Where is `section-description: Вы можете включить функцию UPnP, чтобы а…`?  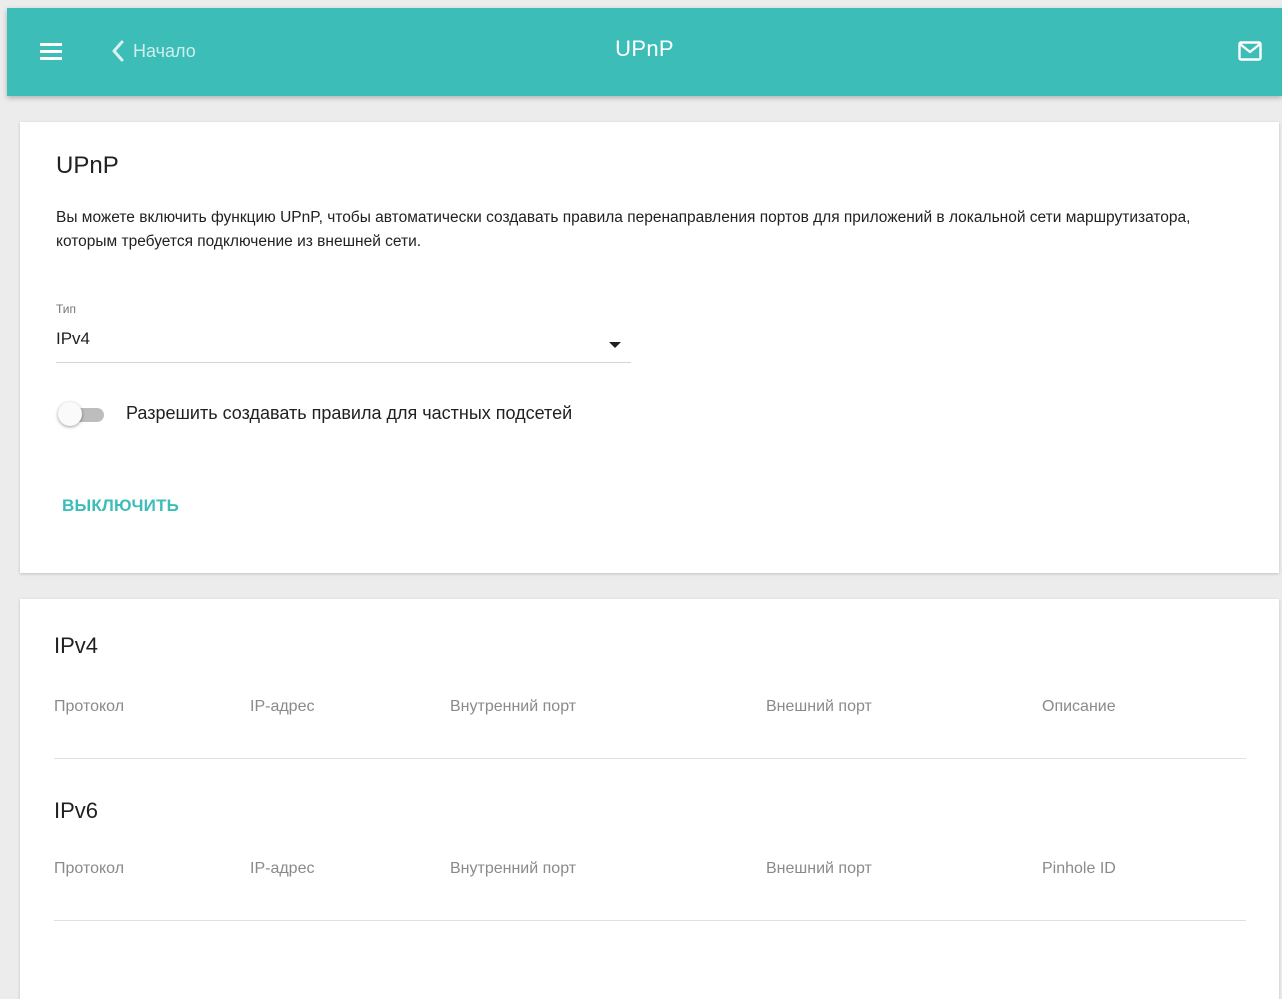 section-description: Вы можете включить функцию UPnP, чтобы а… is located at coordinates (623, 229).